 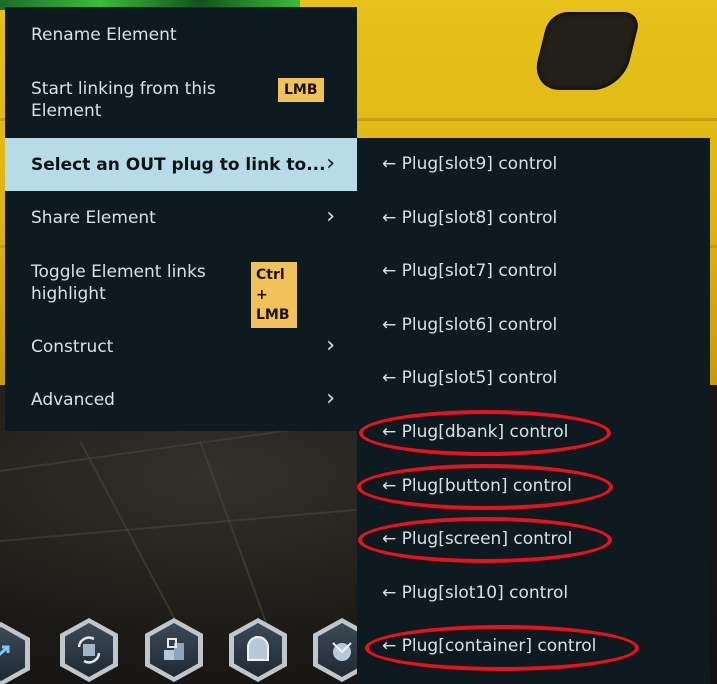 What do you see at coordinates (93, 218) in the screenshot?
I see `menu-item-label: Share Element` at bounding box center [93, 218].